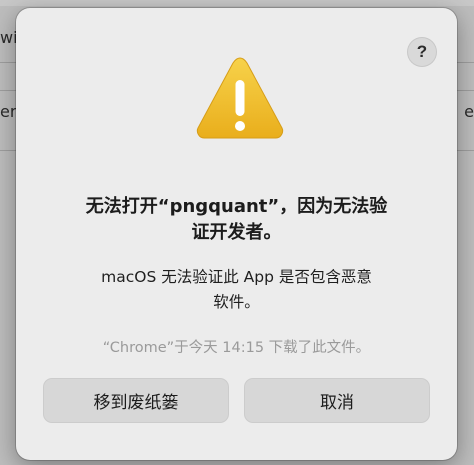 The height and width of the screenshot is (465, 474). I want to click on help-button: ?, so click(422, 52).